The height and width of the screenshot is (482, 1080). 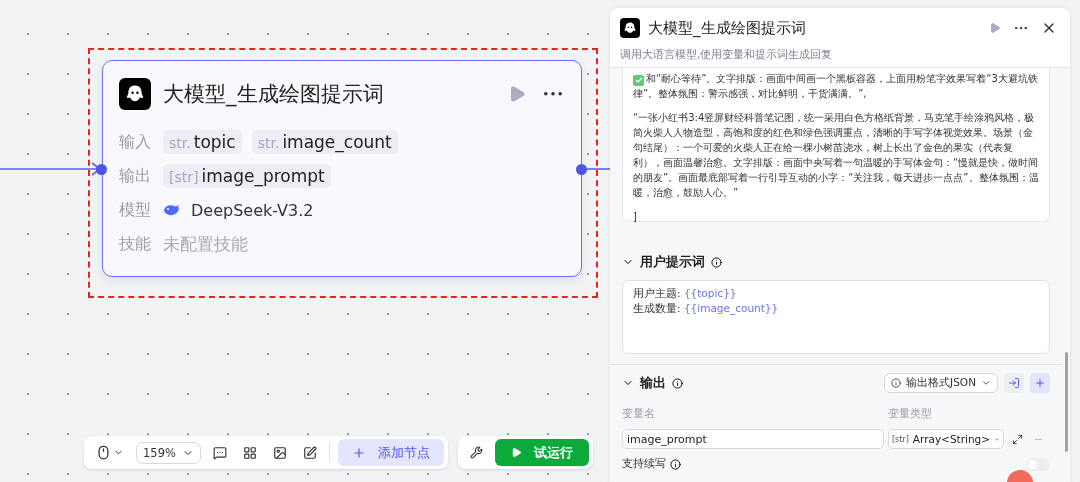 What do you see at coordinates (390, 452) in the screenshot?
I see `add-node-button: 添加节点` at bounding box center [390, 452].